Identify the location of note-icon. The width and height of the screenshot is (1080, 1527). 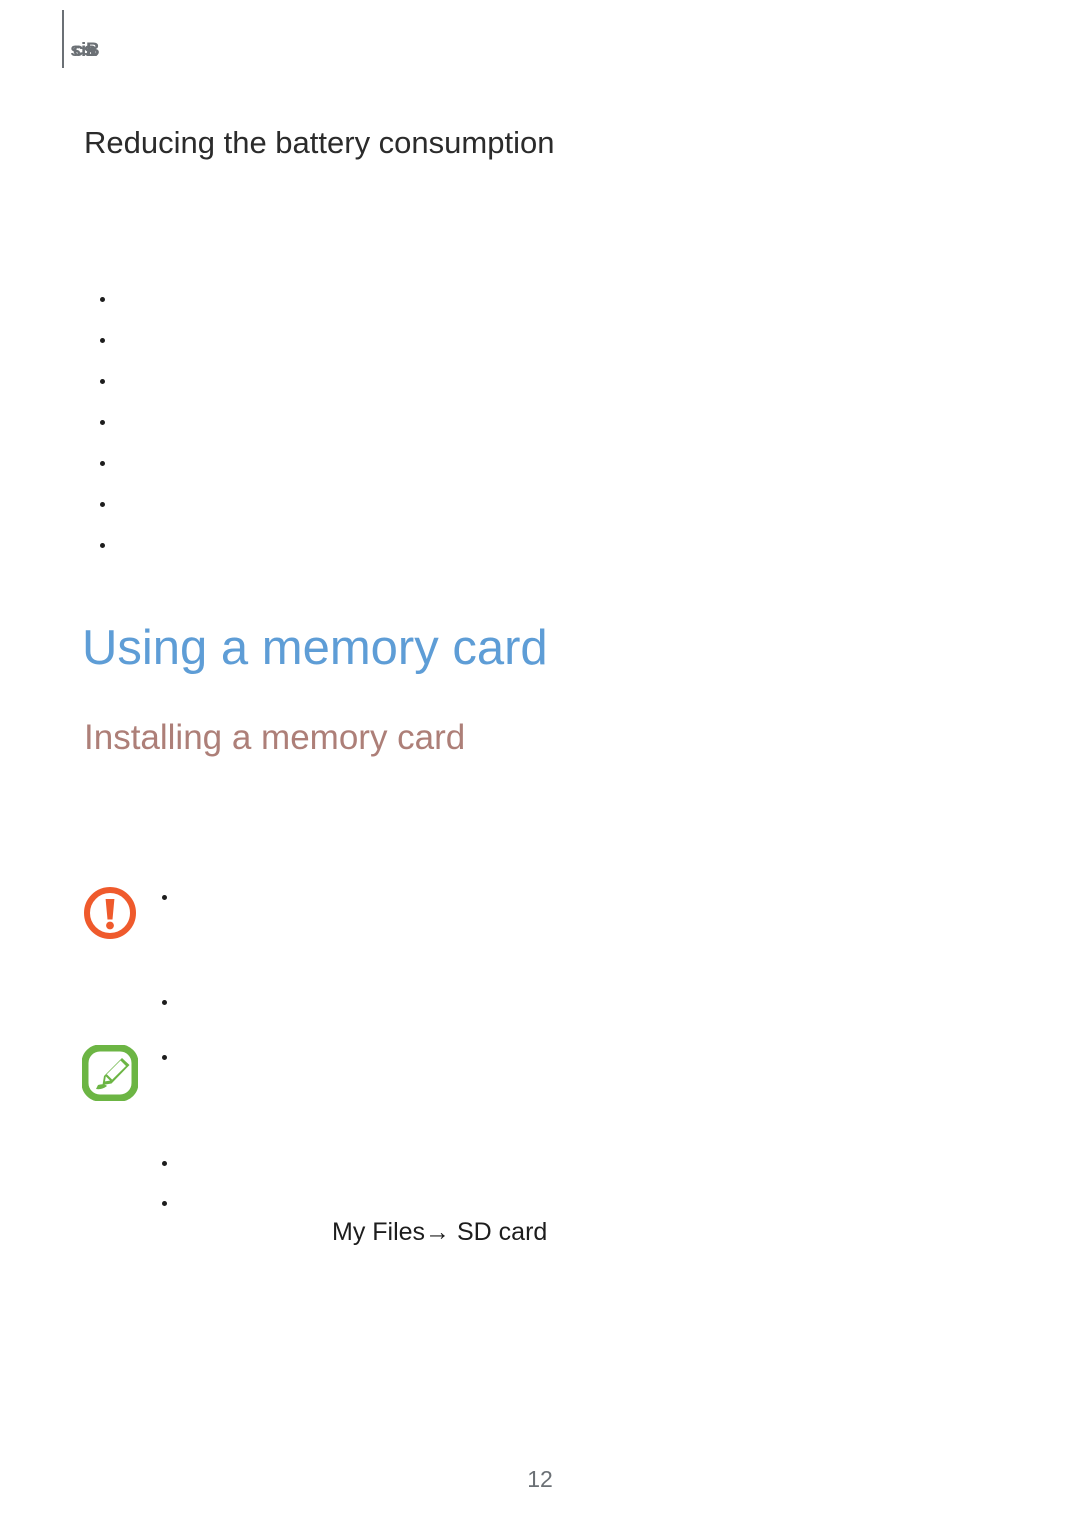
(110, 1073).